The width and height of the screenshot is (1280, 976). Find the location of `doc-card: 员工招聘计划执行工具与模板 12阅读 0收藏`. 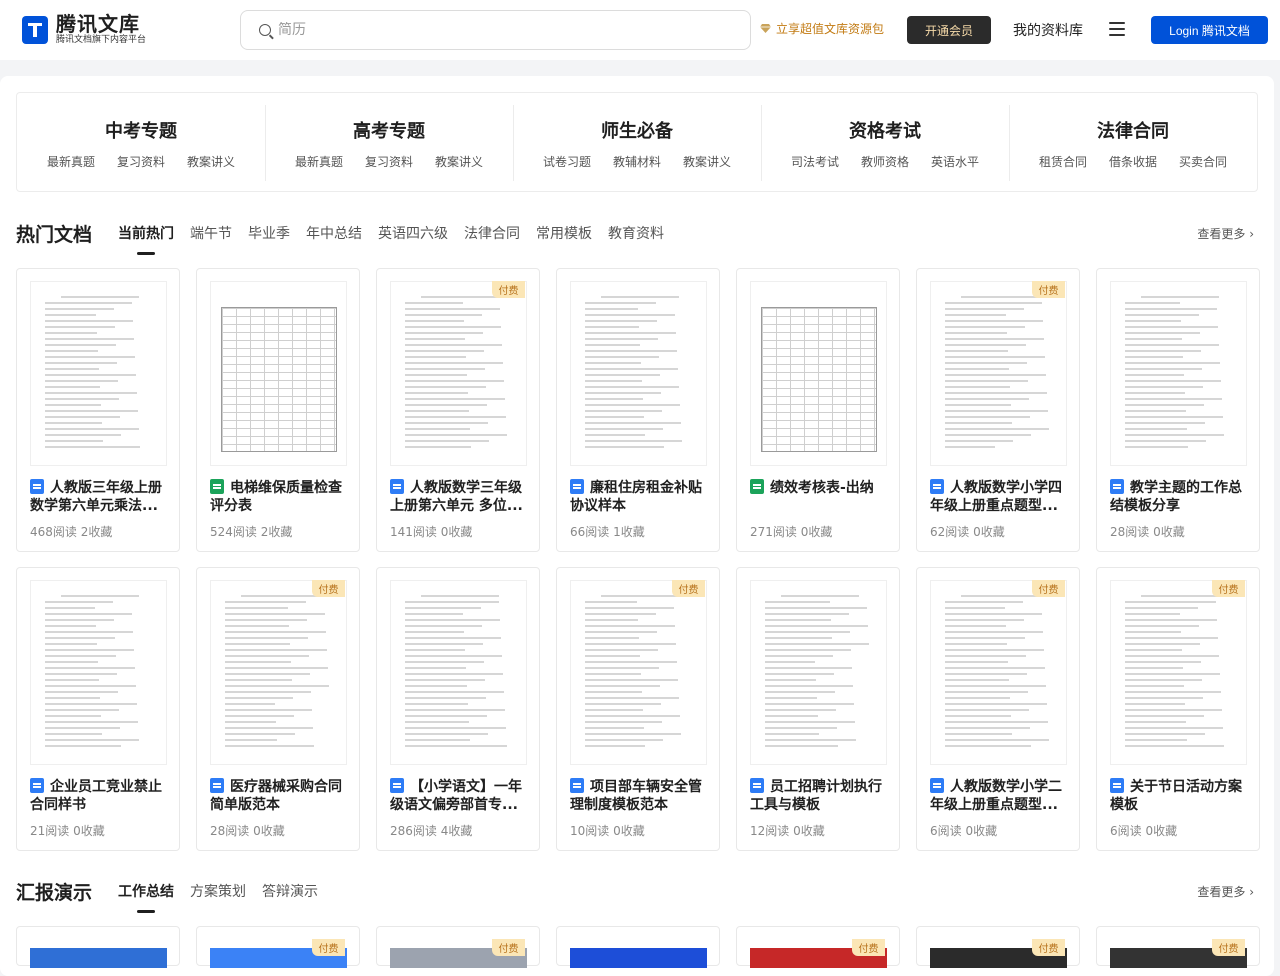

doc-card: 员工招聘计划执行工具与模板 12阅读 0收藏 is located at coordinates (818, 709).